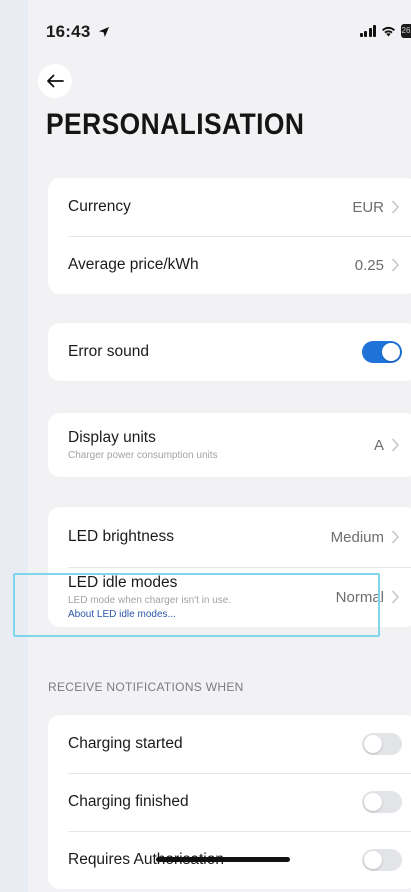 This screenshot has height=892, width=411. Describe the element at coordinates (378, 445) in the screenshot. I see `display-units-value: A` at that location.